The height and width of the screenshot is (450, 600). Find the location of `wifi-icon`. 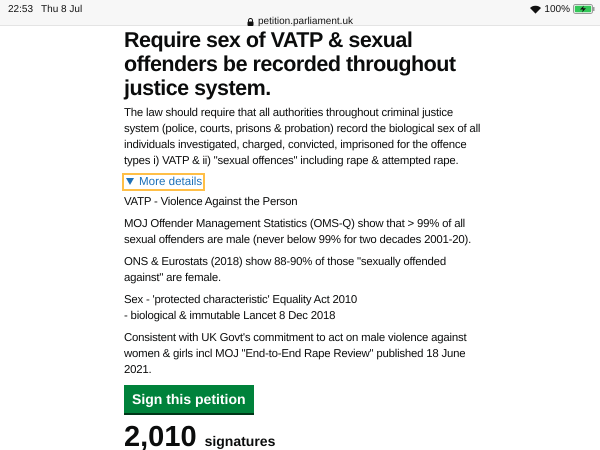

wifi-icon is located at coordinates (536, 9).